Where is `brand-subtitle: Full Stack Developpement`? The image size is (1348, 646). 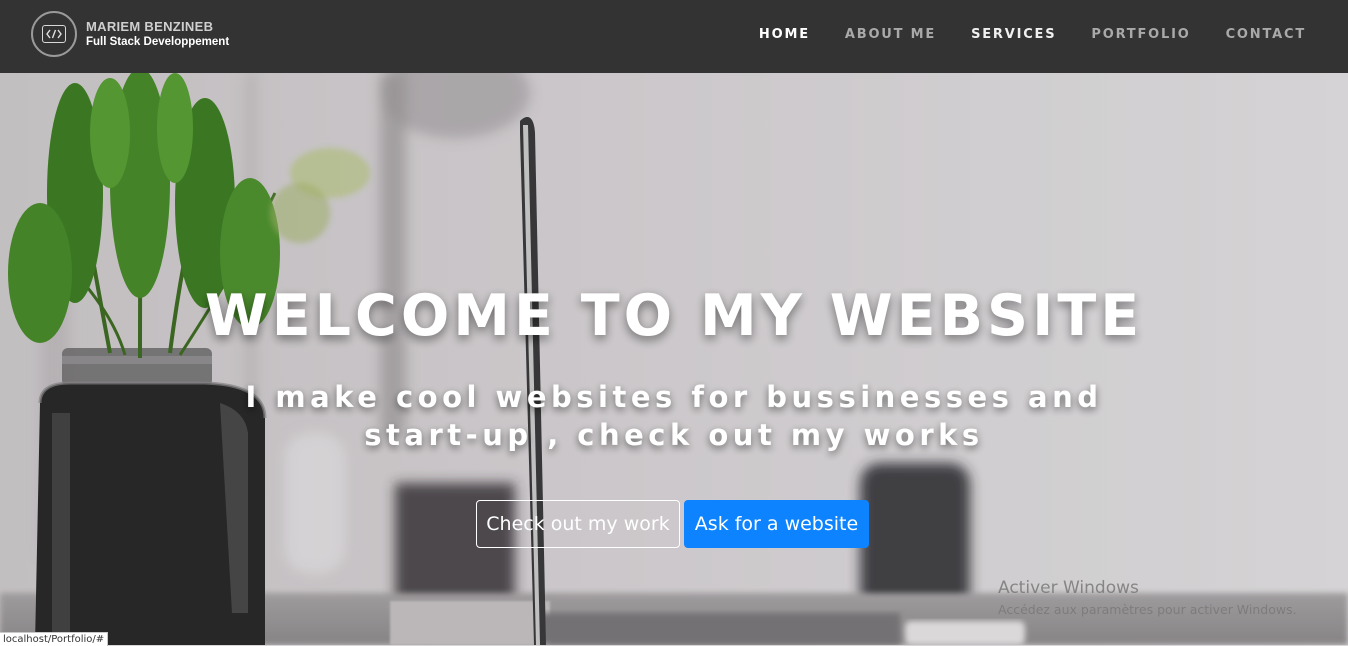
brand-subtitle: Full Stack Developpement is located at coordinates (158, 42).